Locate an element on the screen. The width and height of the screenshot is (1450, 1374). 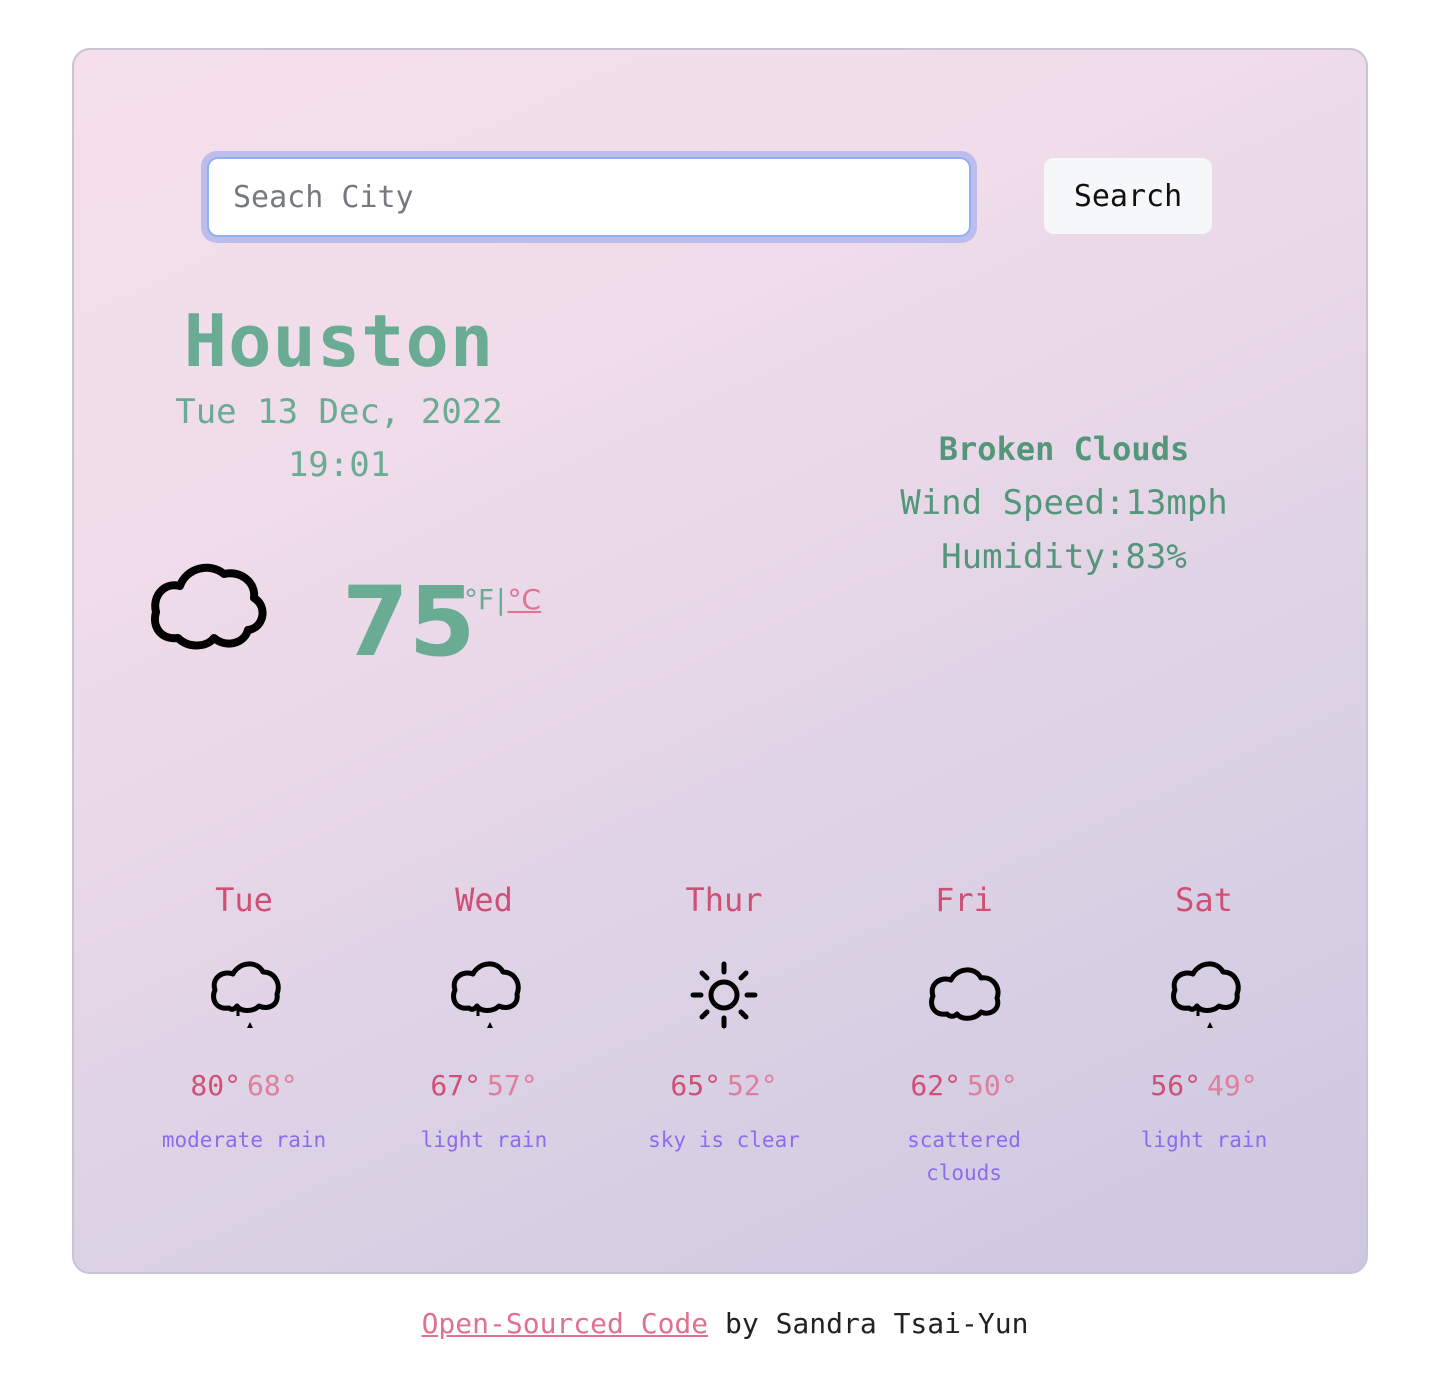
forecast-high: 62° is located at coordinates (935, 1085).